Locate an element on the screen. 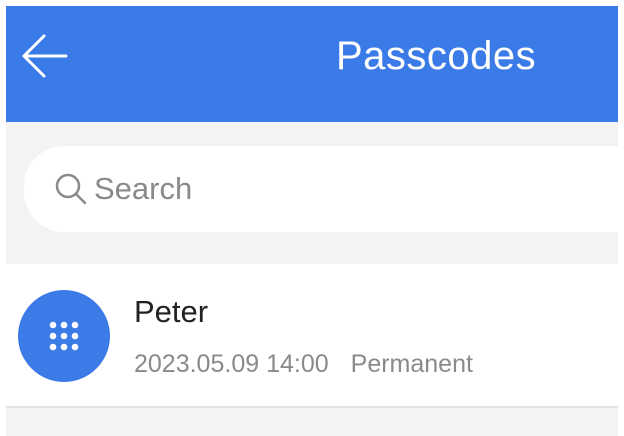 Image resolution: width=624 pixels, height=436 pixels. list-divider is located at coordinates (312, 407).